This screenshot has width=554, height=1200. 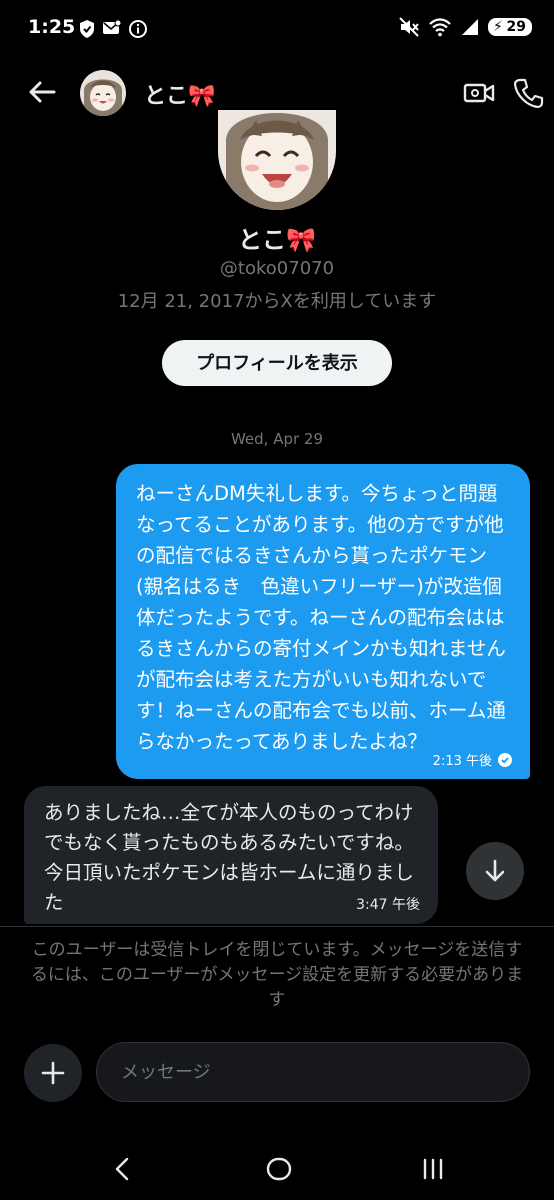 What do you see at coordinates (277, 439) in the screenshot?
I see `date-separator: Wed, Apr 29` at bounding box center [277, 439].